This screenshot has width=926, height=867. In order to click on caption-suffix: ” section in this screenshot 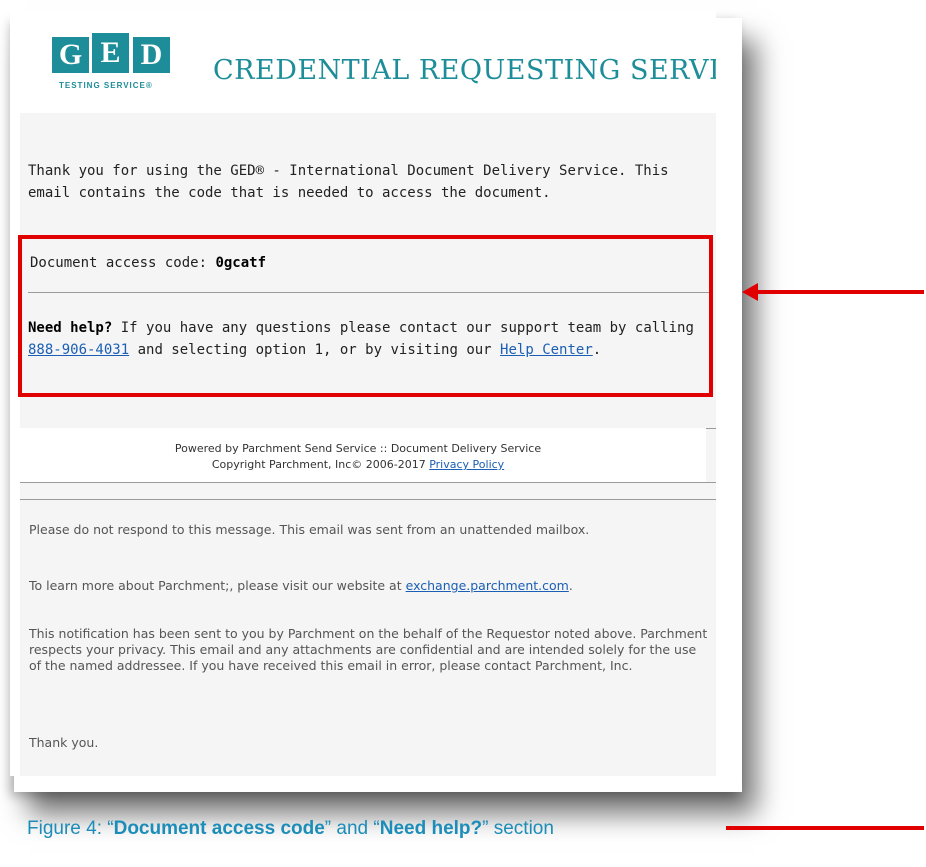, I will do `click(518, 828)`.